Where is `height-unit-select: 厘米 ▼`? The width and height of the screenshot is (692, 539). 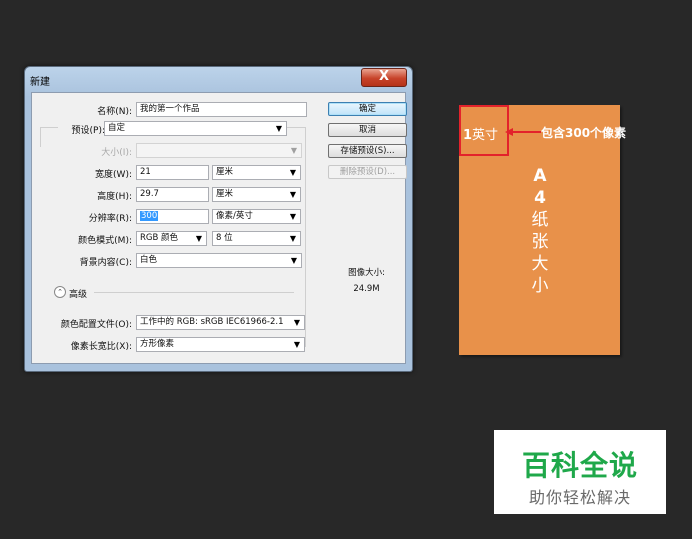
height-unit-select: 厘米 ▼ is located at coordinates (256, 194).